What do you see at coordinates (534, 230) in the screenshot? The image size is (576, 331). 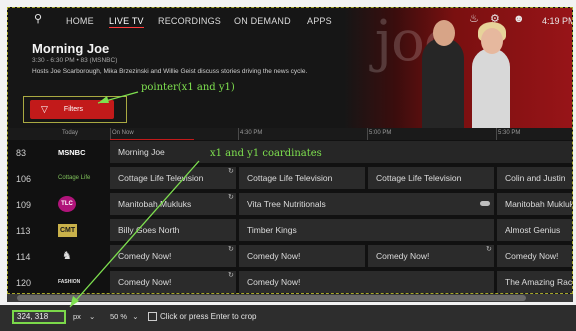 I see `program-cell: Almost Genius` at bounding box center [534, 230].